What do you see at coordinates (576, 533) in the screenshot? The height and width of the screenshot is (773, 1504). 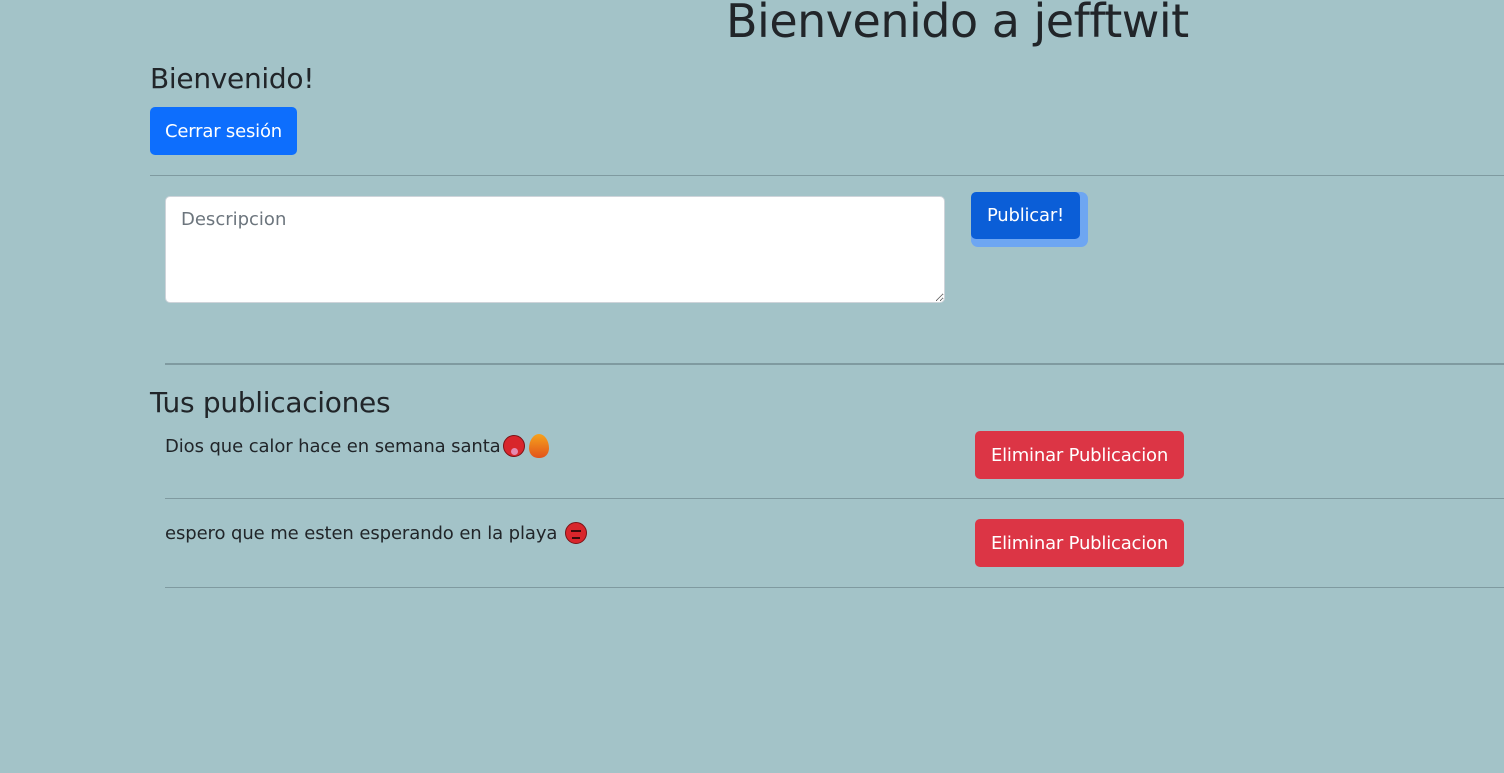 I see `angry-face-icon` at bounding box center [576, 533].